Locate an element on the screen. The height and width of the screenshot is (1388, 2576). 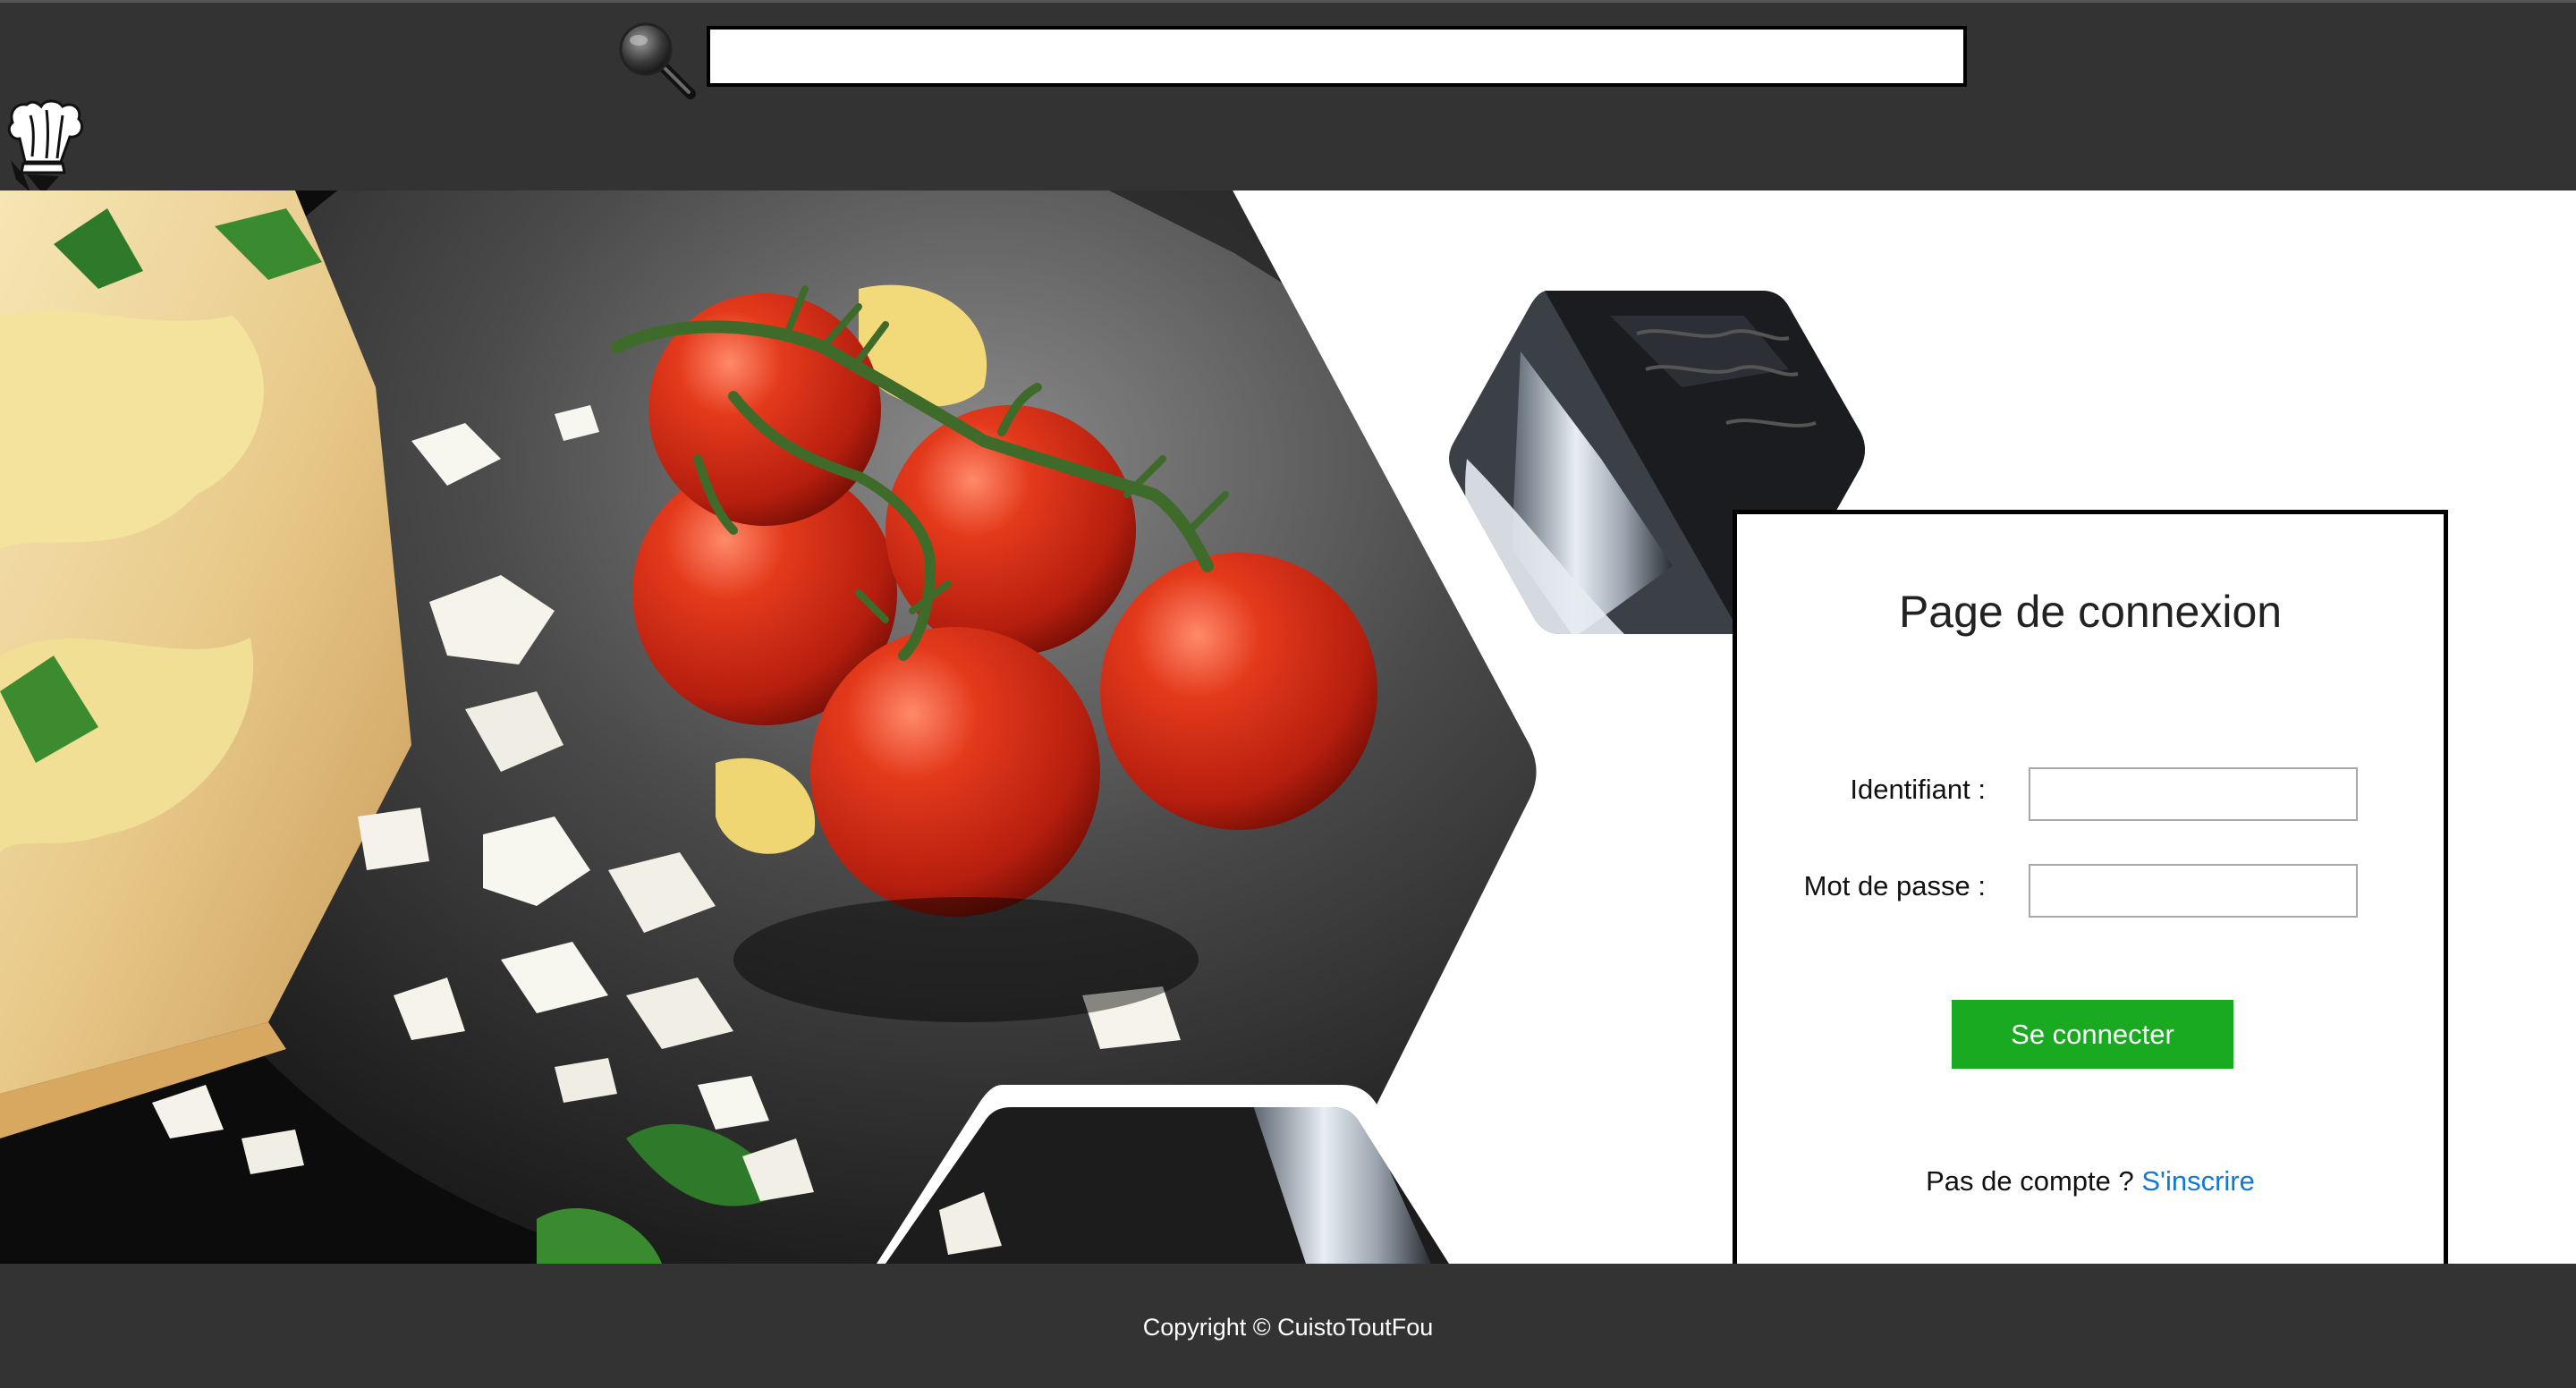
login-button: Se connecter is located at coordinates (2092, 1035).